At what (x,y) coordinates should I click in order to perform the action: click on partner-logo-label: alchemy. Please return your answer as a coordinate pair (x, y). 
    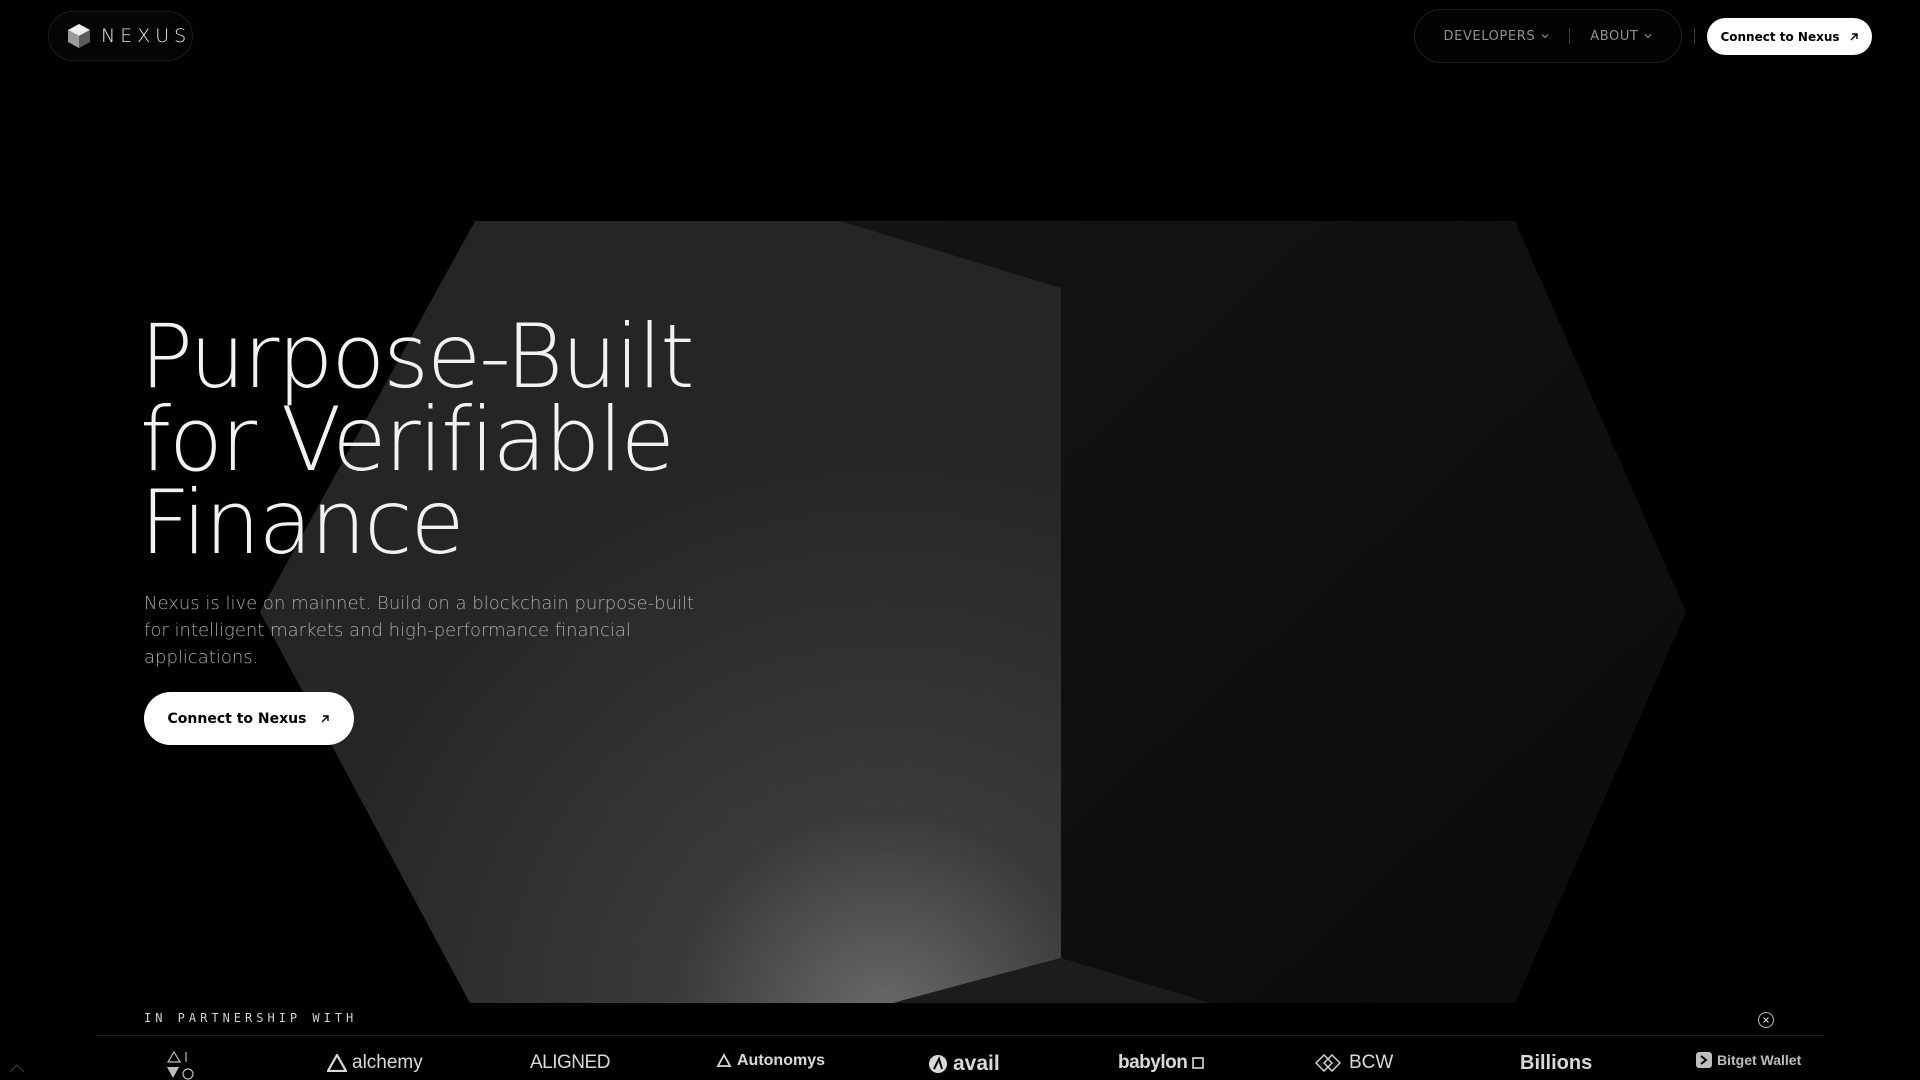
    Looking at the image, I should click on (387, 1062).